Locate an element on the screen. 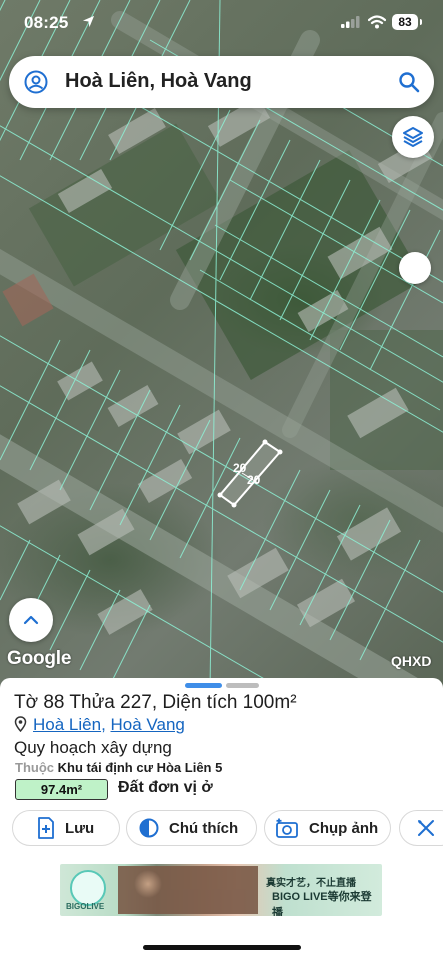  parcel-location: Hoà Liên, Hoà Vang is located at coordinates (109, 724).